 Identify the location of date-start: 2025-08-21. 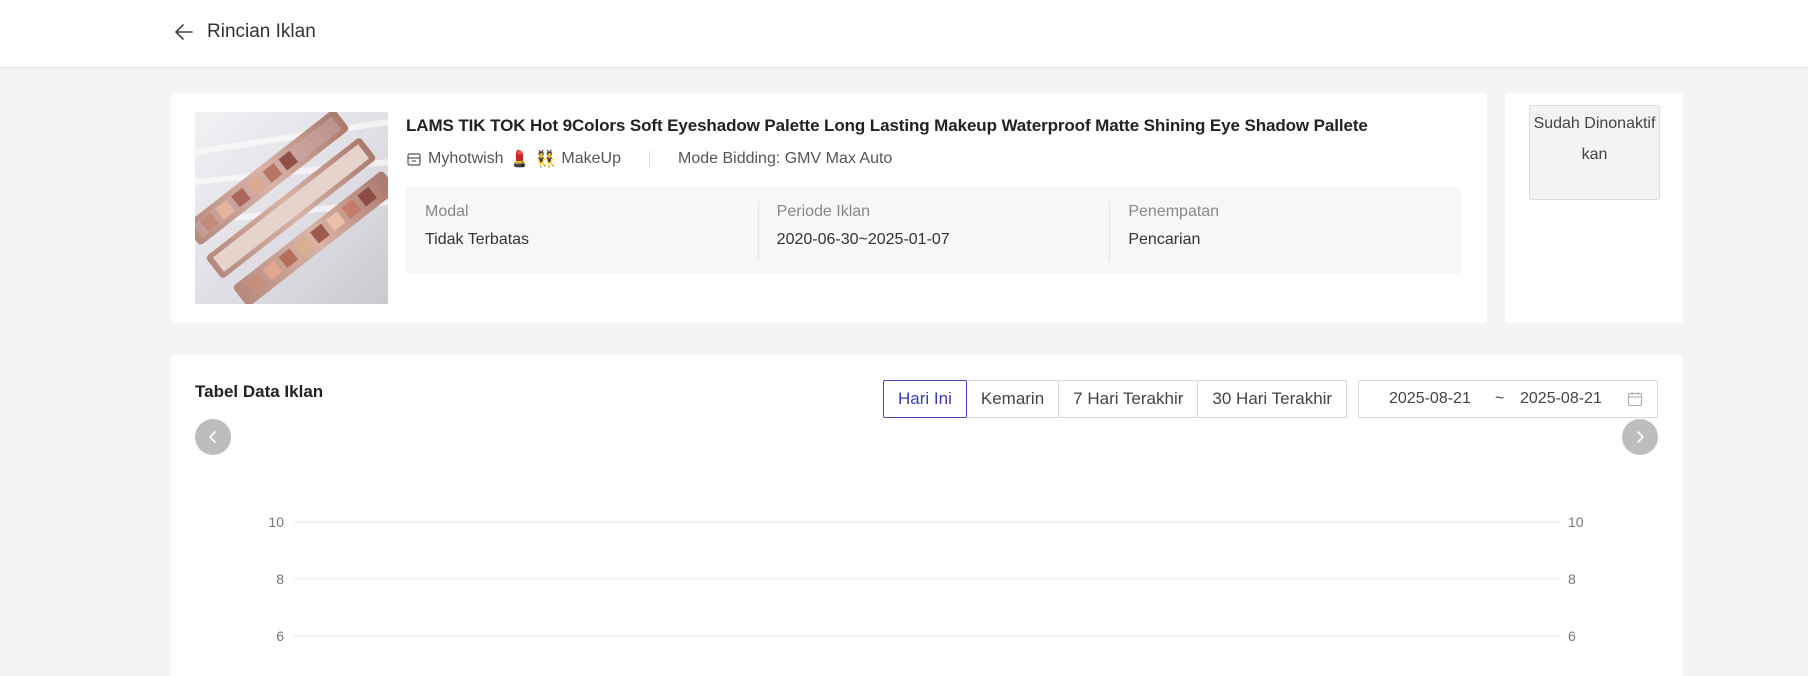
(1430, 399).